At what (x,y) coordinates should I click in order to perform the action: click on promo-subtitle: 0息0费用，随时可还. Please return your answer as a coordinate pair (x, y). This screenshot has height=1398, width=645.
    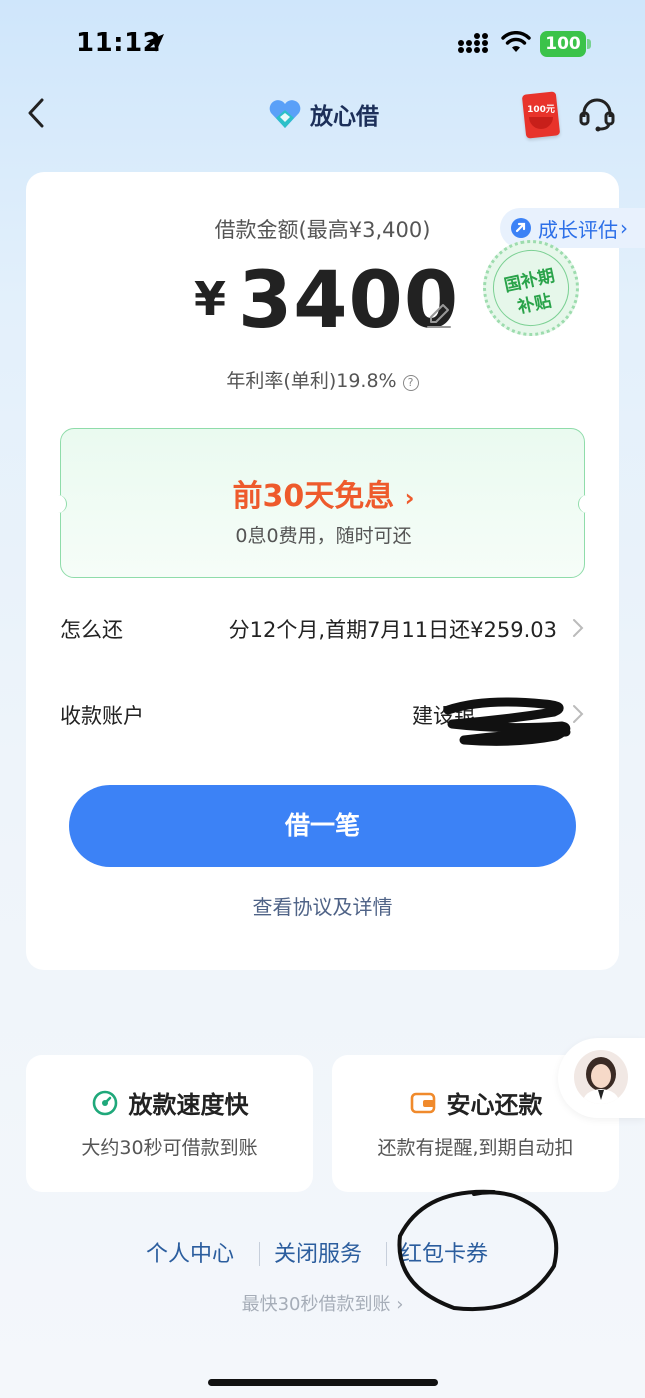
    Looking at the image, I should click on (323, 536).